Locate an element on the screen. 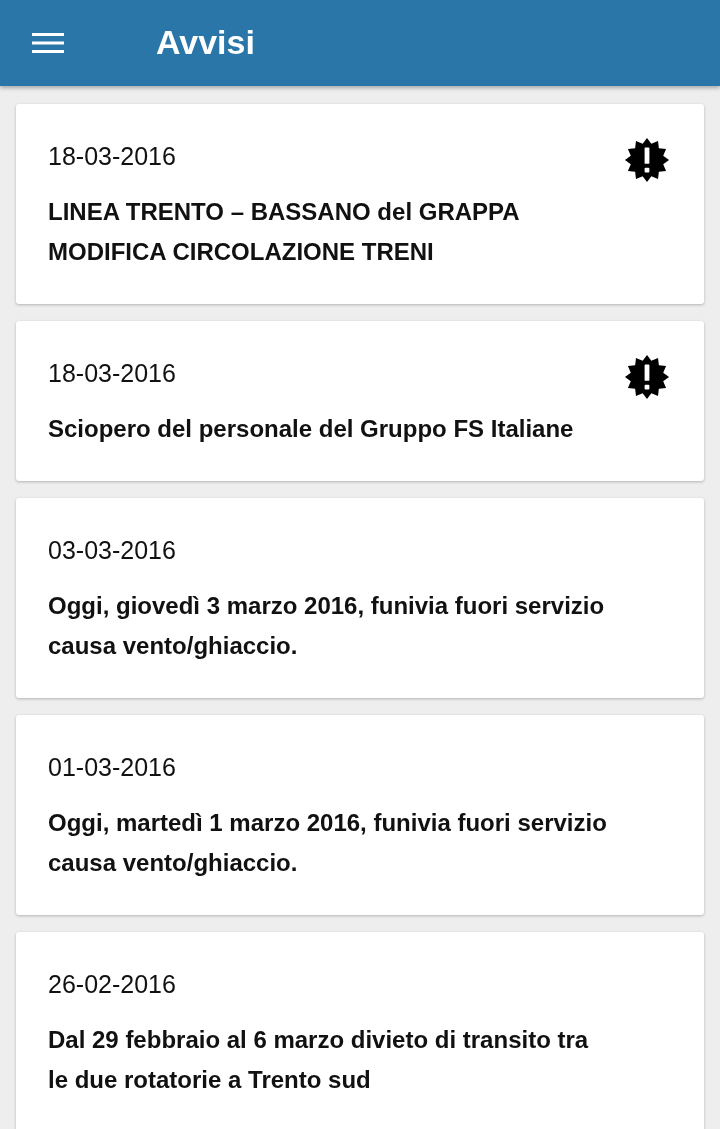 Image resolution: width=720 pixels, height=1129 pixels. notice-date: 26-02-2016 is located at coordinates (112, 984).